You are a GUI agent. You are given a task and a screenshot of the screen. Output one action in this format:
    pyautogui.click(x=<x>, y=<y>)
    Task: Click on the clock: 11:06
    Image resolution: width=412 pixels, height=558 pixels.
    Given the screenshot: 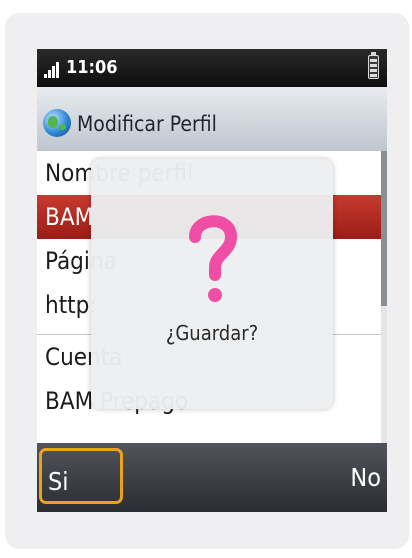 What is the action you would take?
    pyautogui.click(x=92, y=67)
    